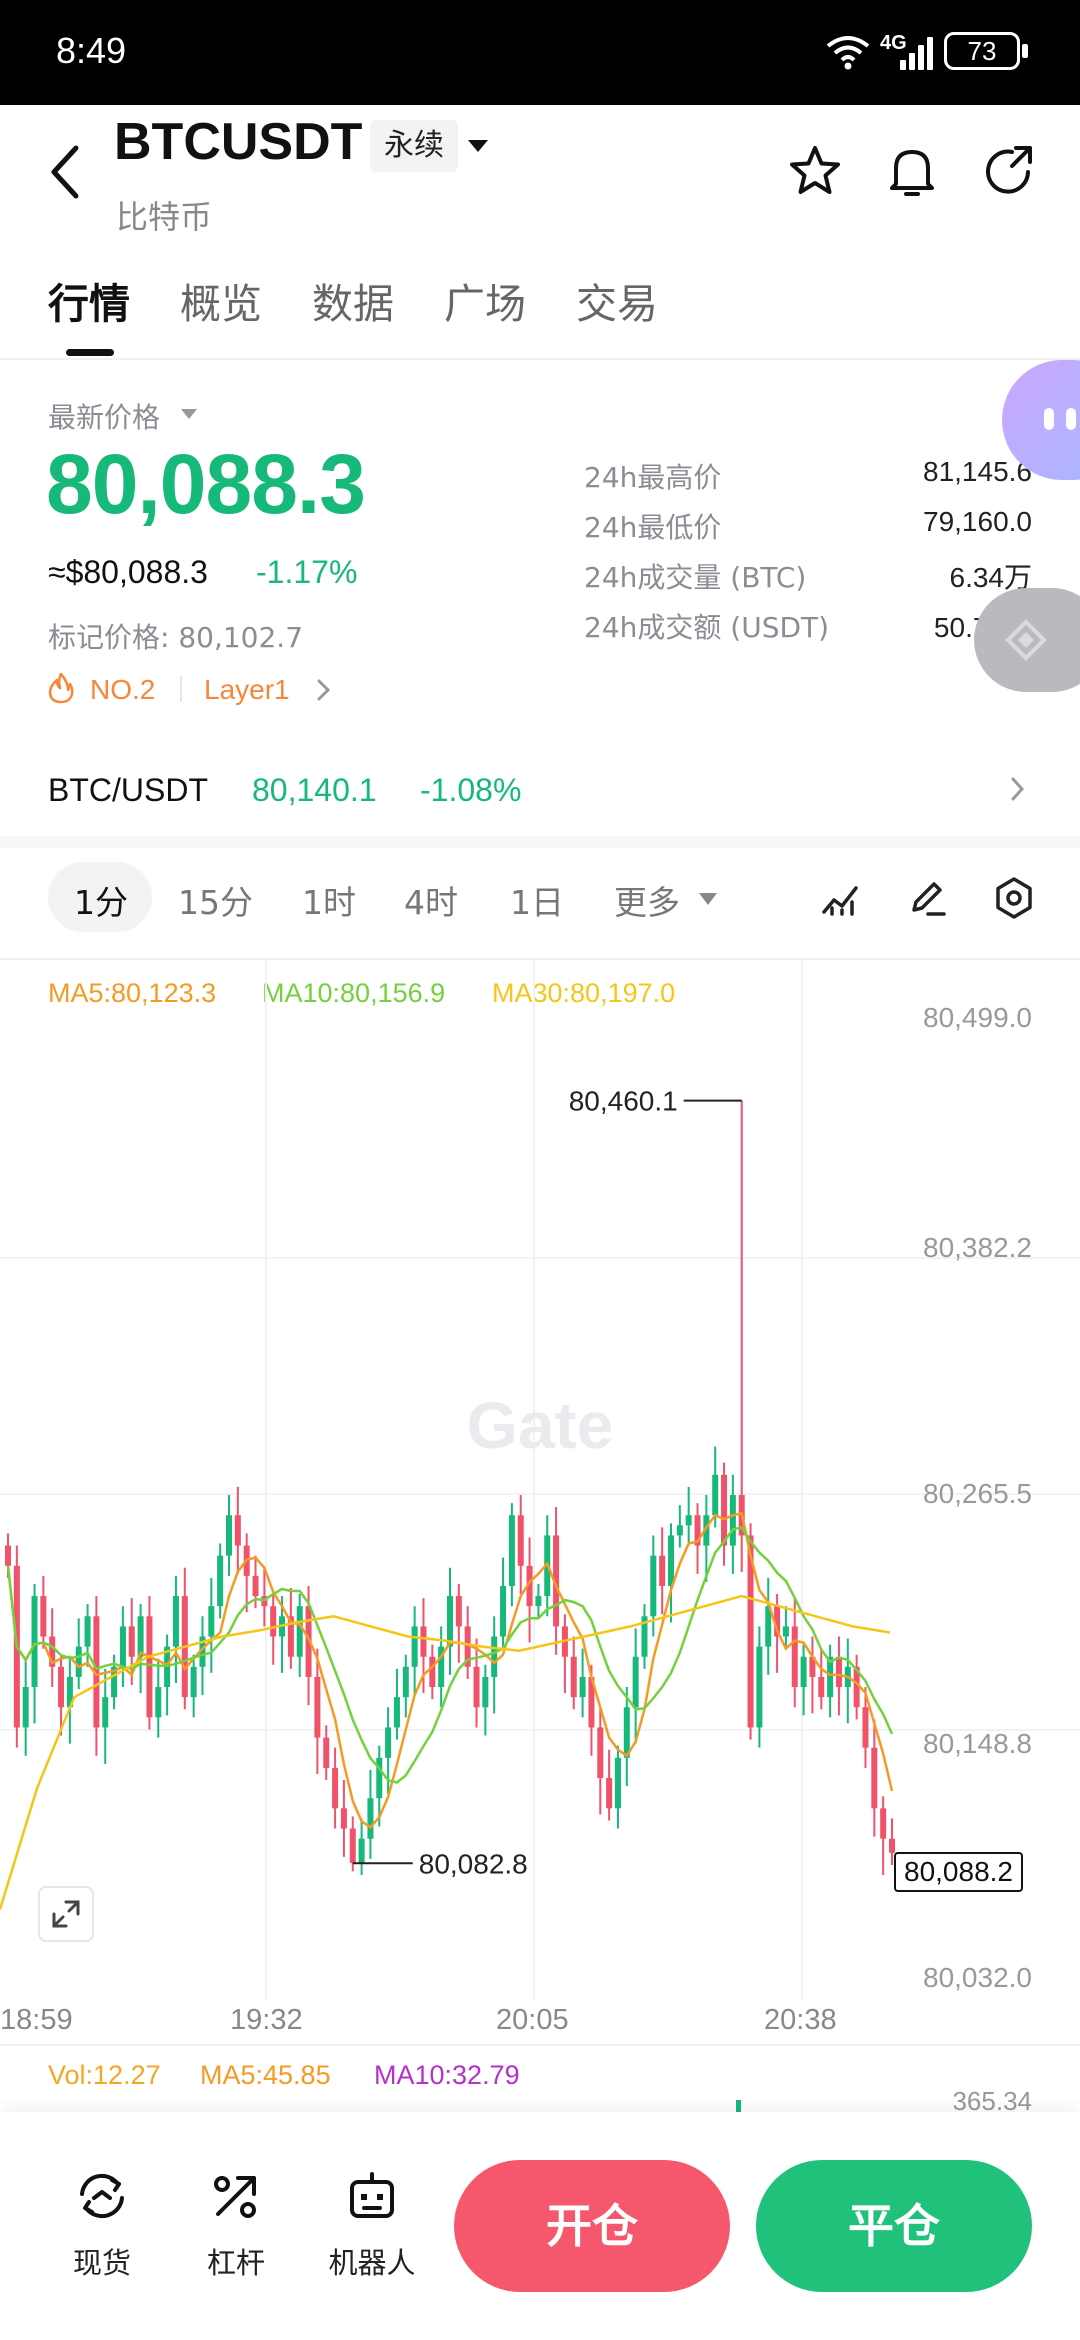 The width and height of the screenshot is (1080, 2340). What do you see at coordinates (176, 637) in the screenshot?
I see `mark-price: 标记价格: 80,102.7` at bounding box center [176, 637].